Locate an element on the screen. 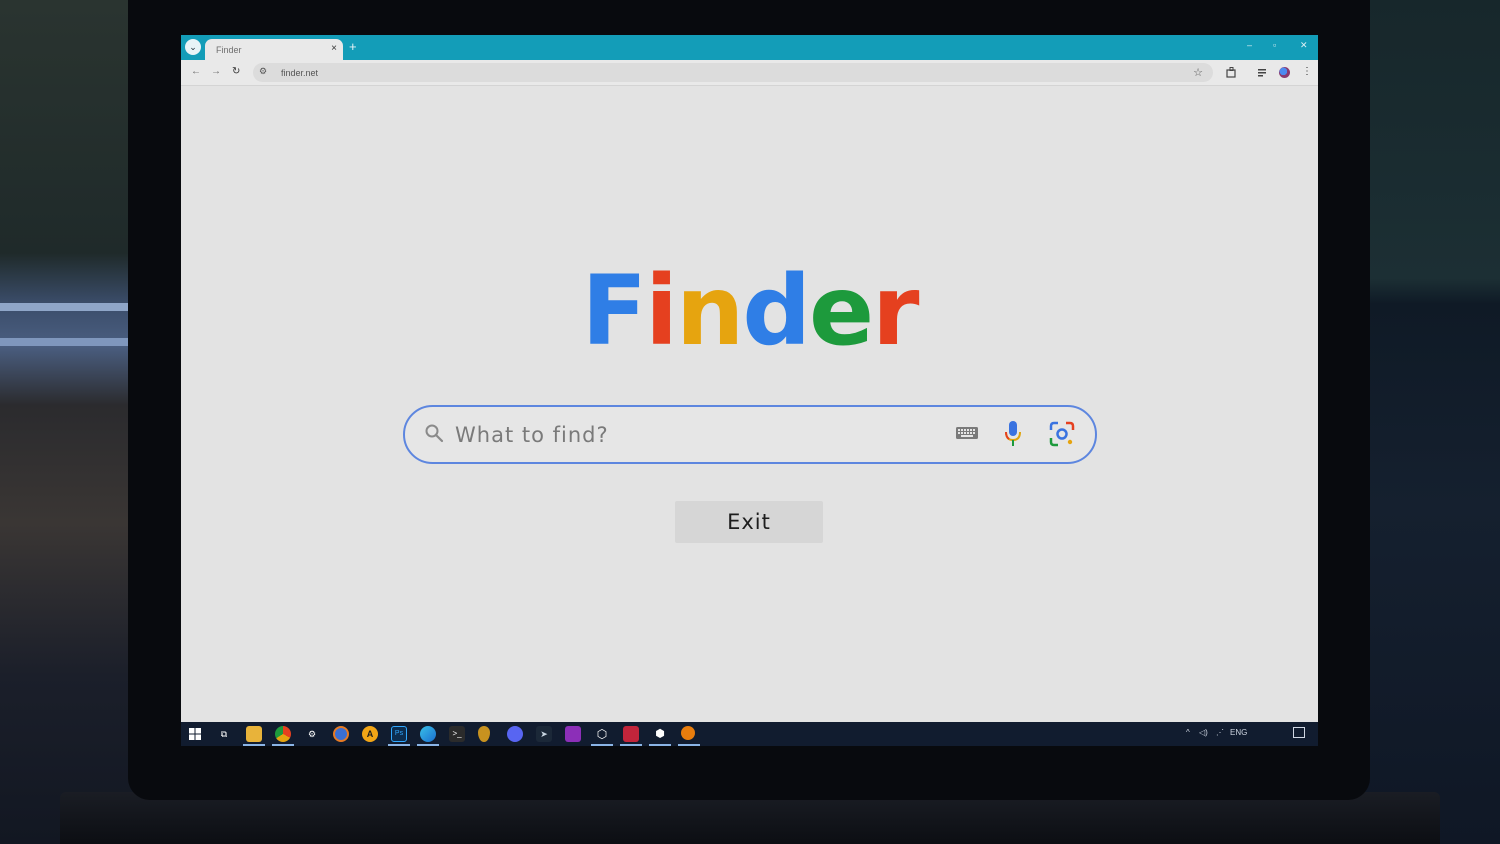 The image size is (1500, 844). language-indicator: ENG is located at coordinates (1238, 732).